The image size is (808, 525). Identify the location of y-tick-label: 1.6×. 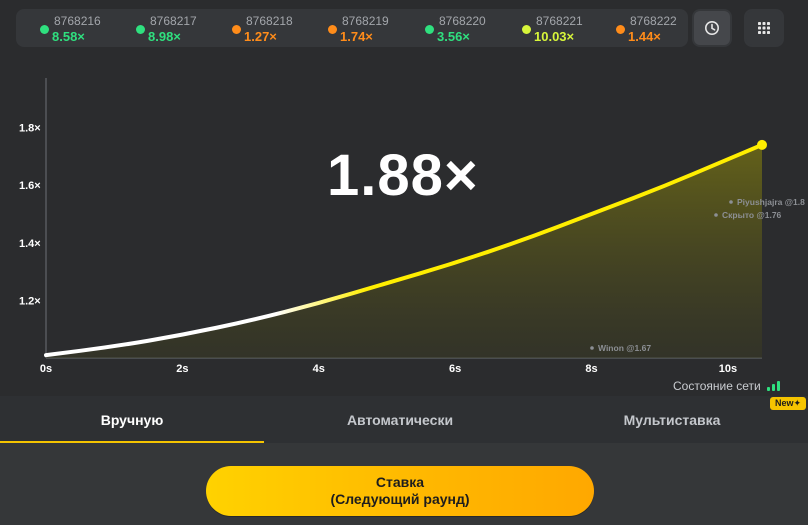
(30, 186).